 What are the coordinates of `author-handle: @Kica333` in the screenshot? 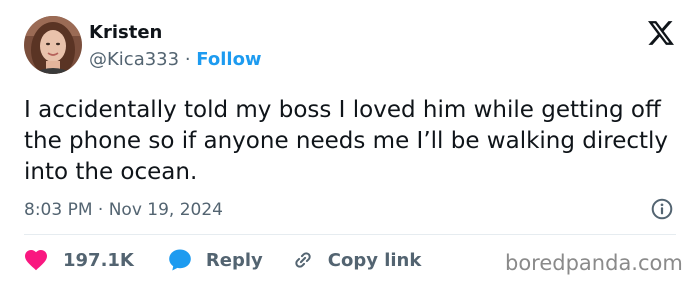 It's located at (134, 59).